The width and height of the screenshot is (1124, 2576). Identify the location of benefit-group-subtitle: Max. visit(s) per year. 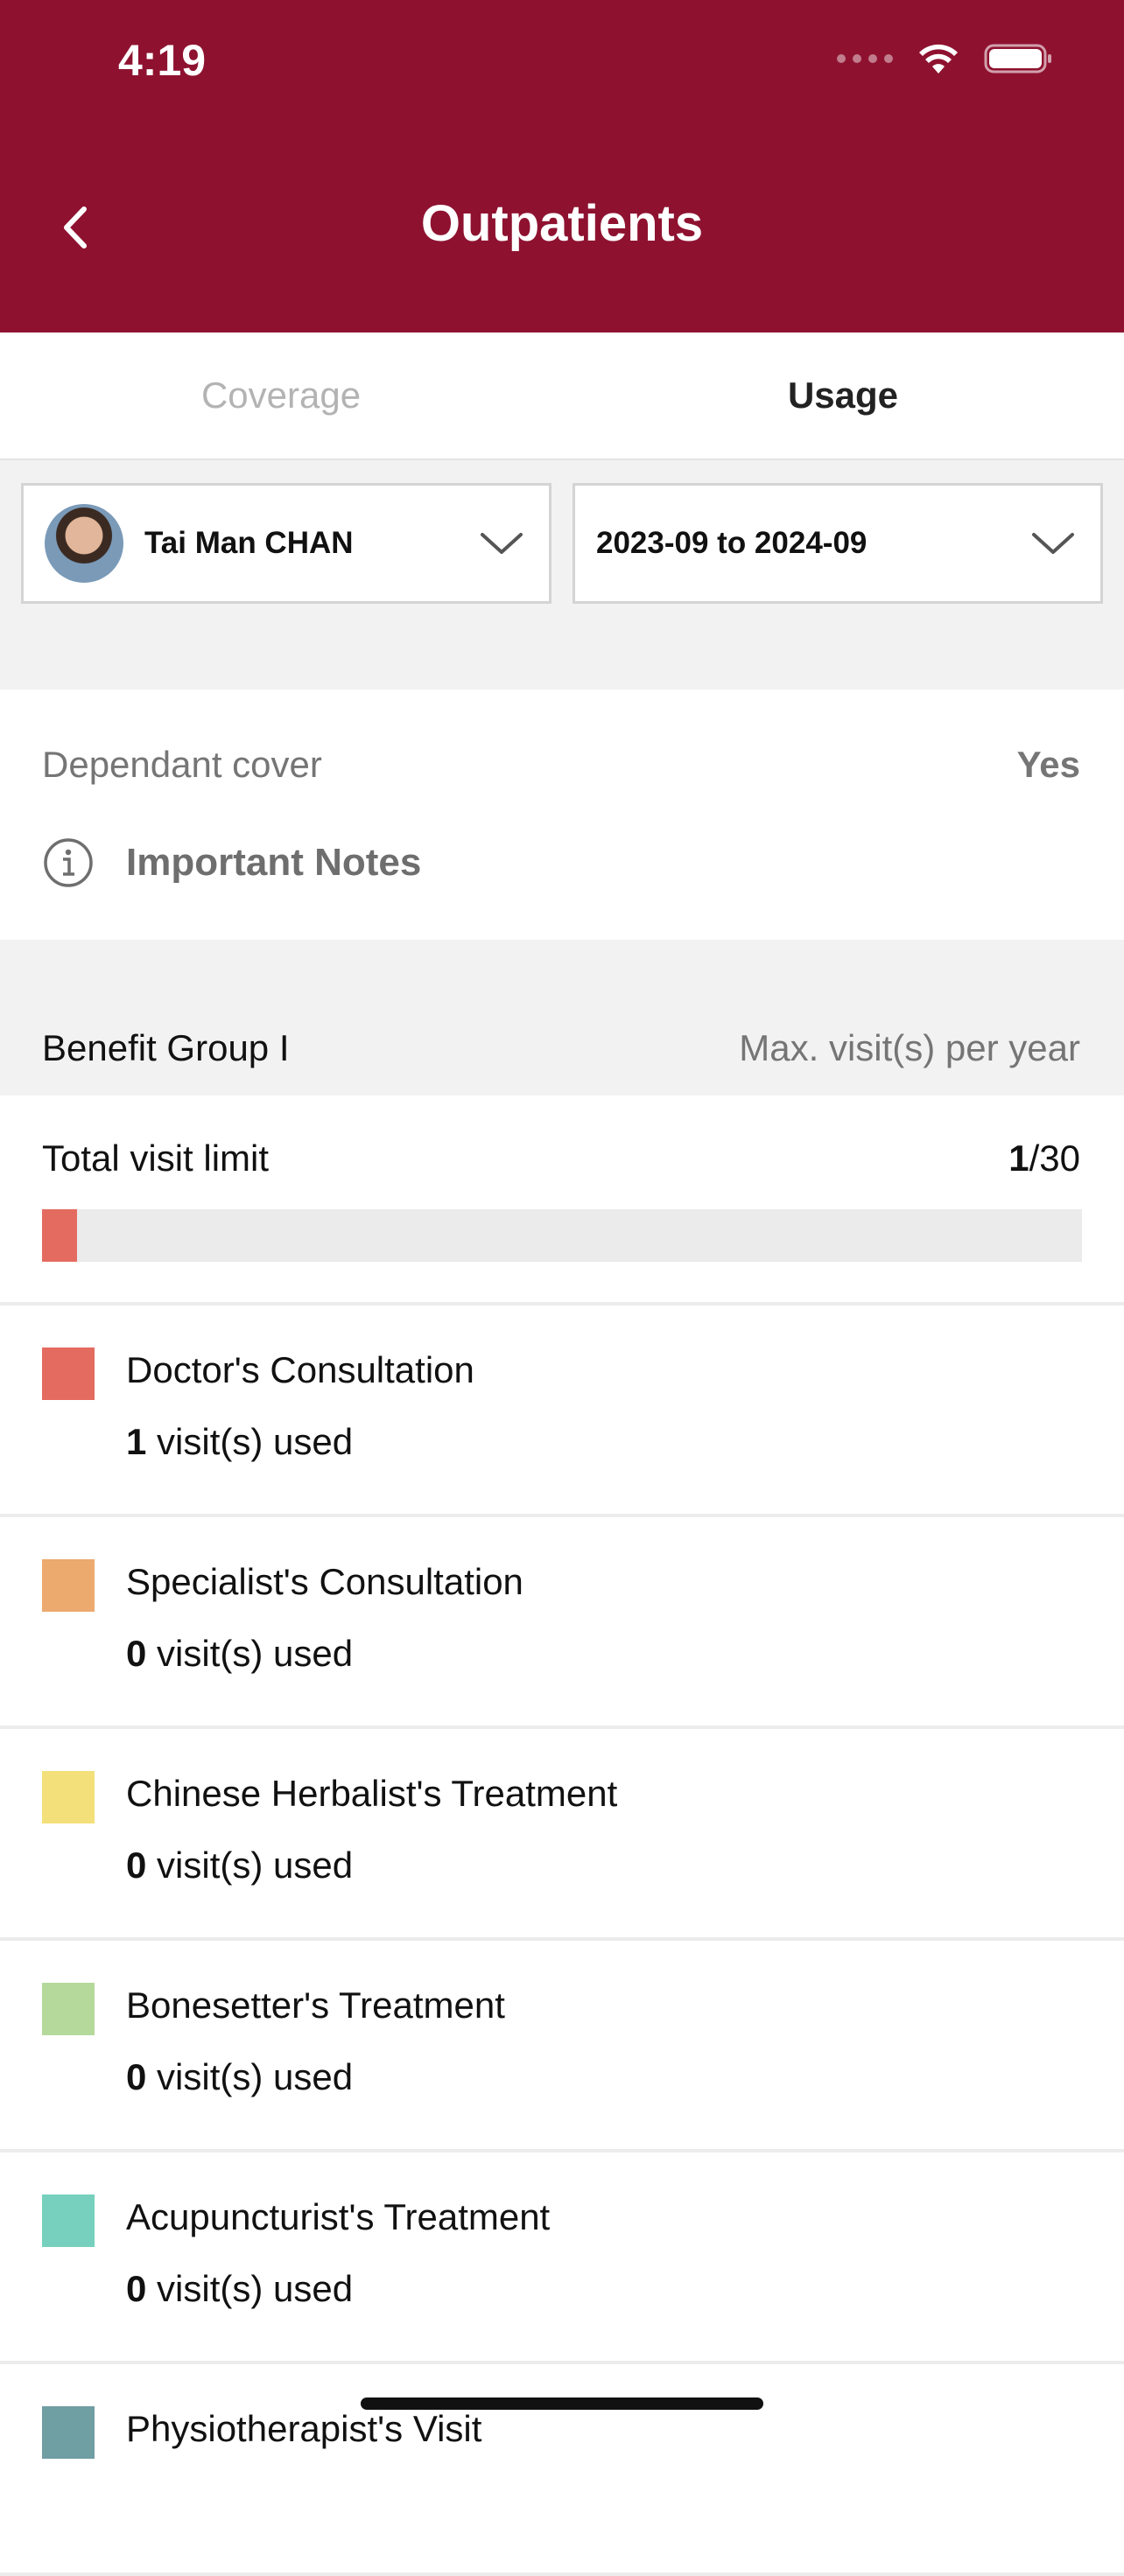
(909, 1047).